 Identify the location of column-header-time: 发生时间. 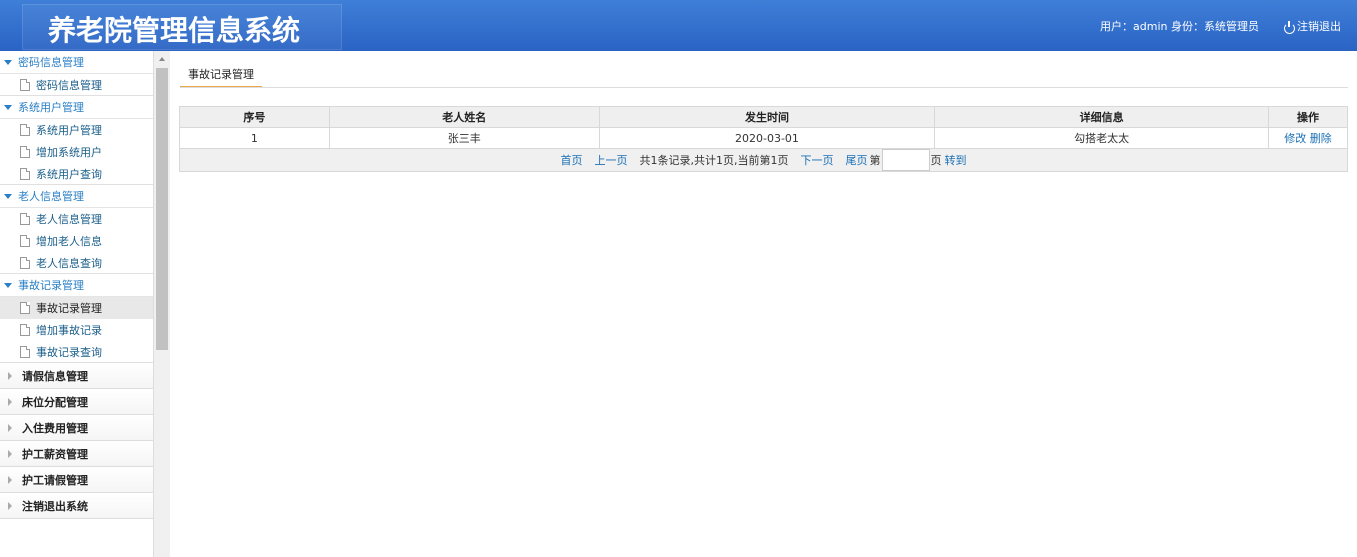
(767, 117).